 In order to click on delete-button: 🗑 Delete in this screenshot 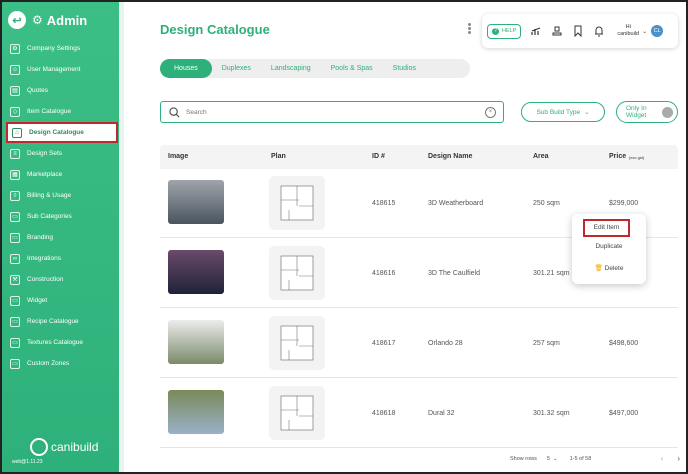, I will do `click(609, 268)`.